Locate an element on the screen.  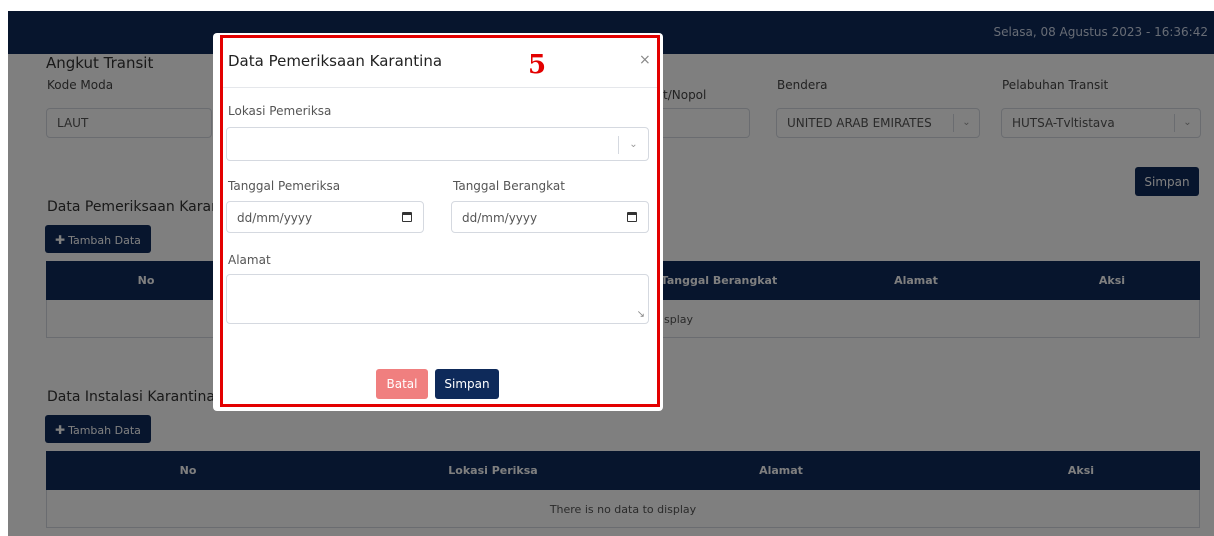
tanggal-pemeriksa-input: dd/mm/yyyy is located at coordinates (325, 217).